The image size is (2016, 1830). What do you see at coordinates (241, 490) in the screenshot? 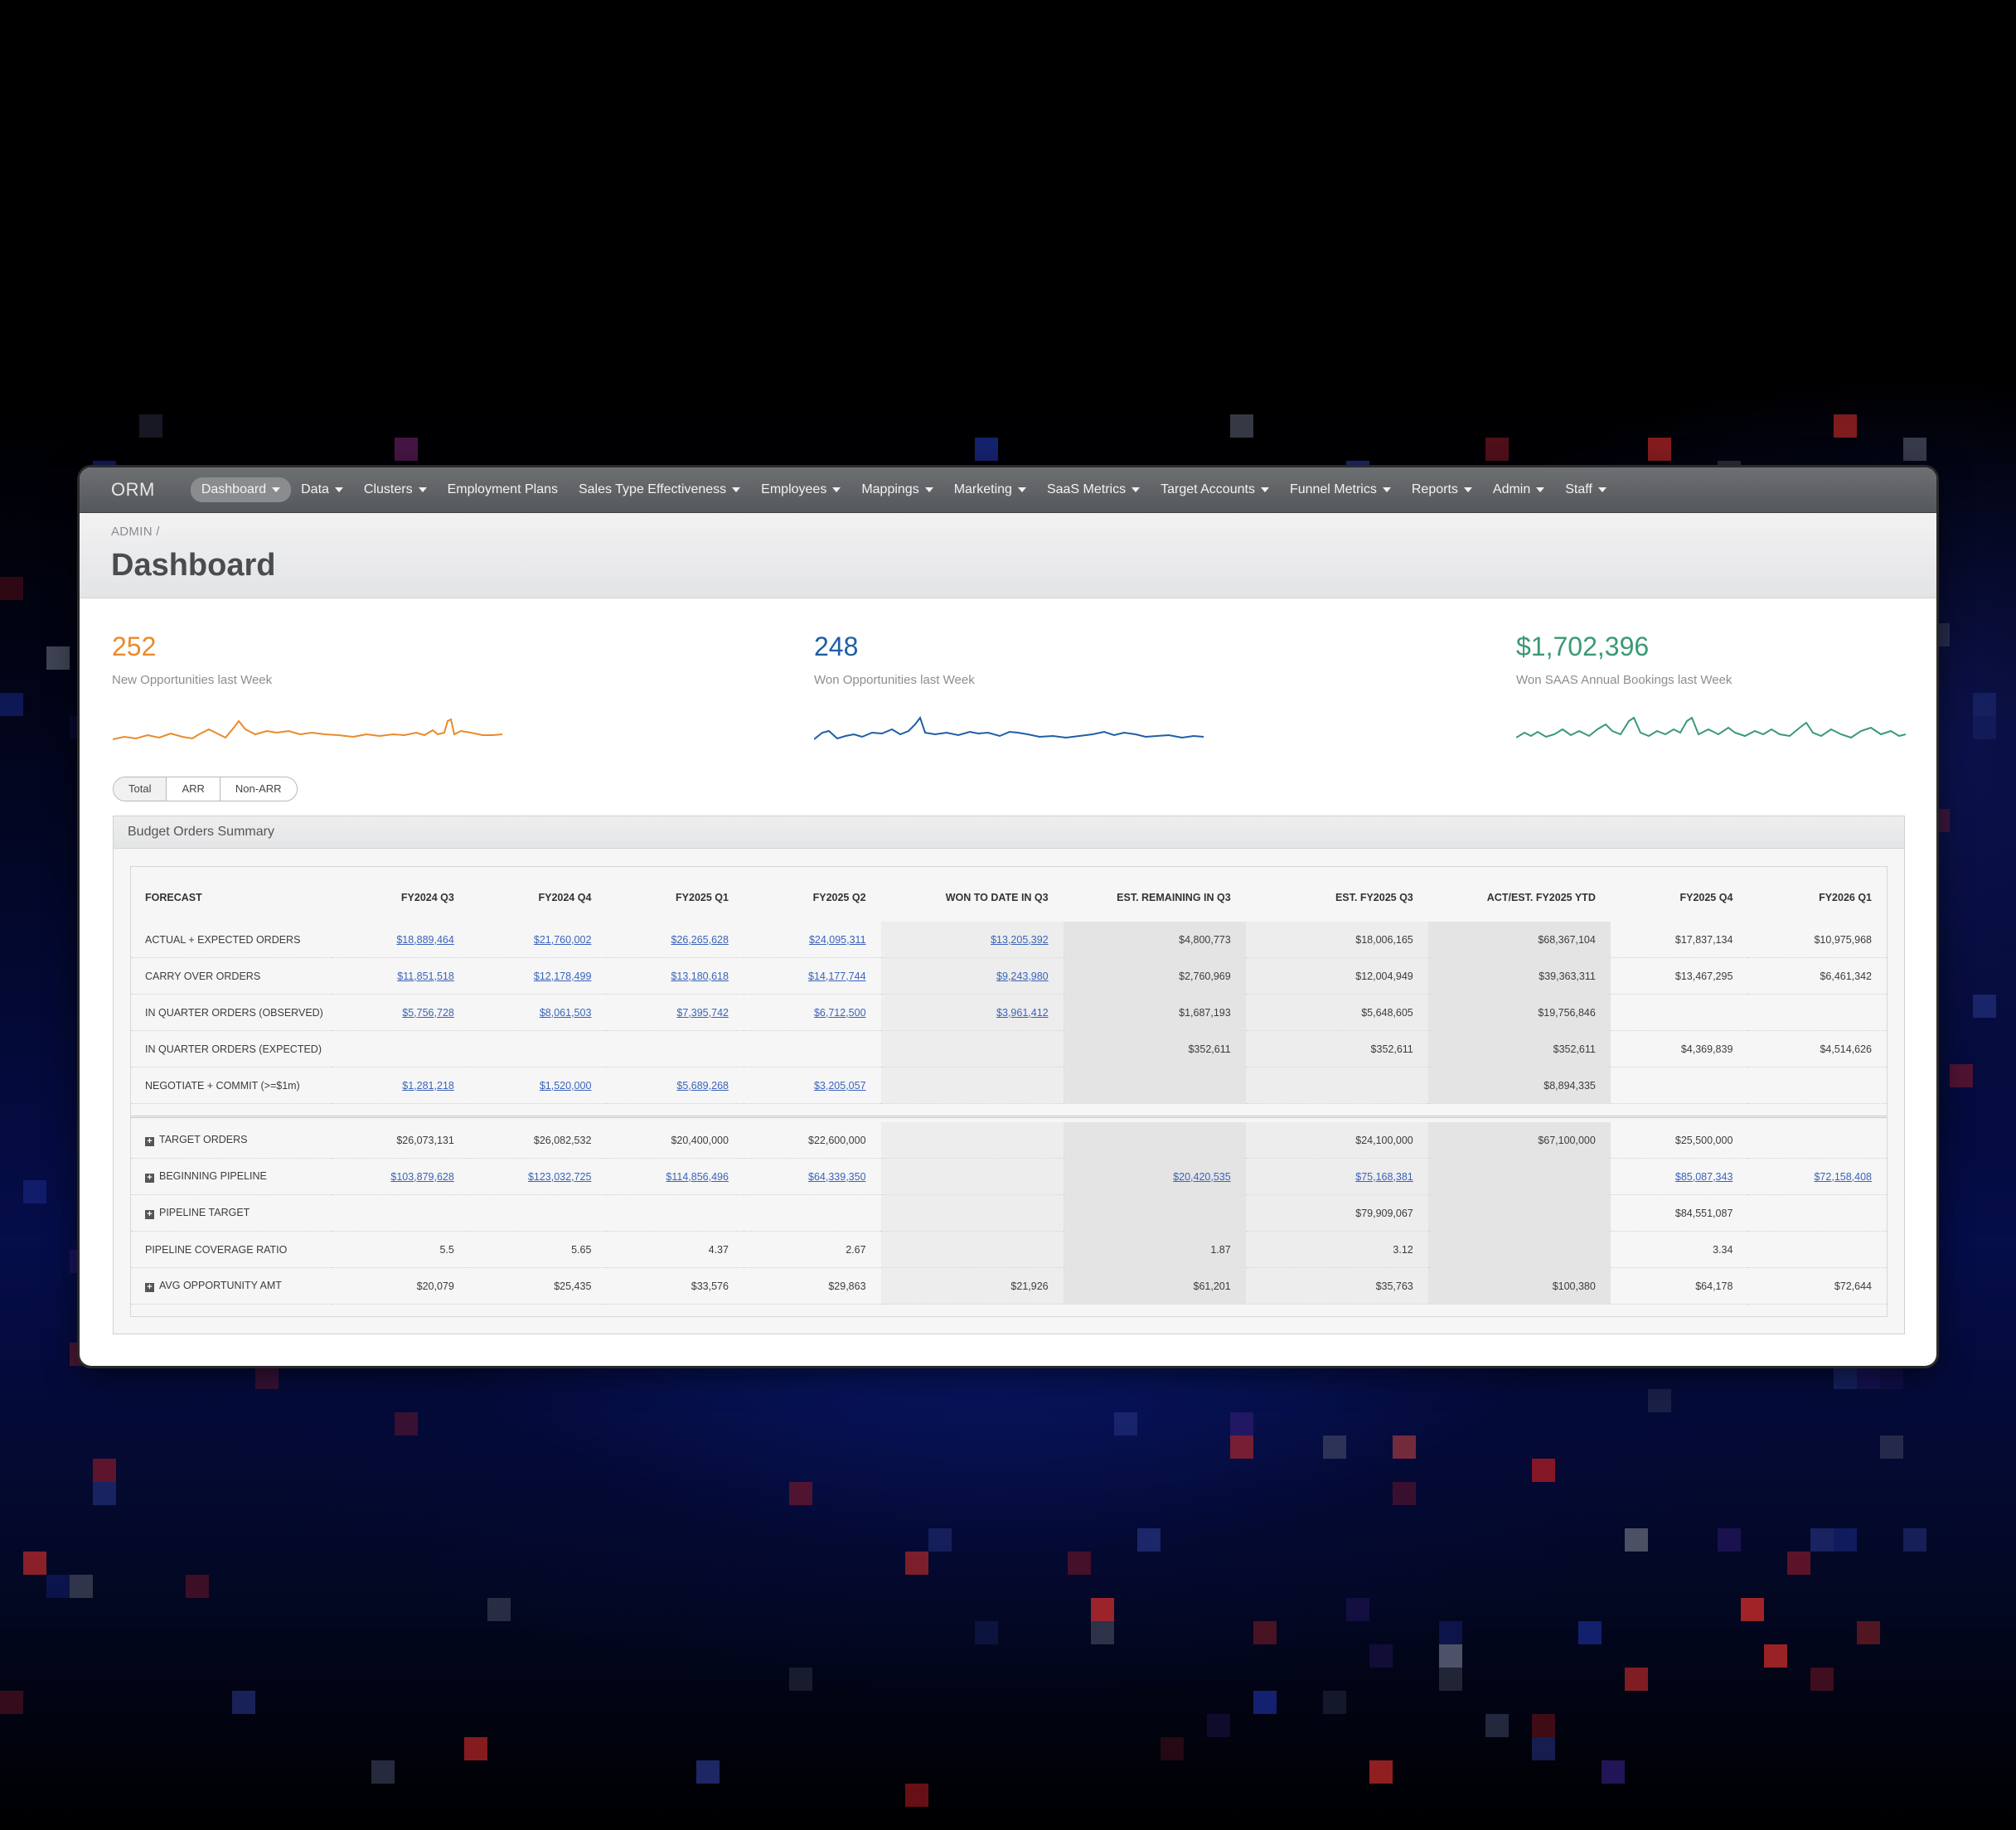
I see `nav-item-dashboard: Dashboard` at bounding box center [241, 490].